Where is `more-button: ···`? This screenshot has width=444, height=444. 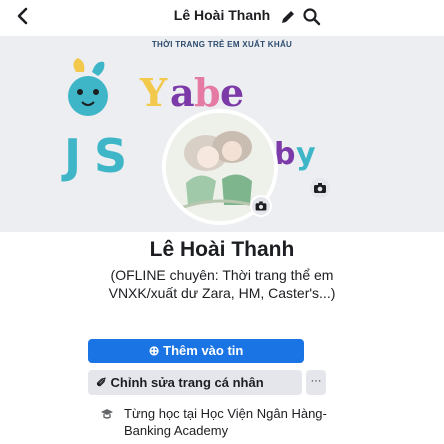 more-button: ··· is located at coordinates (316, 382).